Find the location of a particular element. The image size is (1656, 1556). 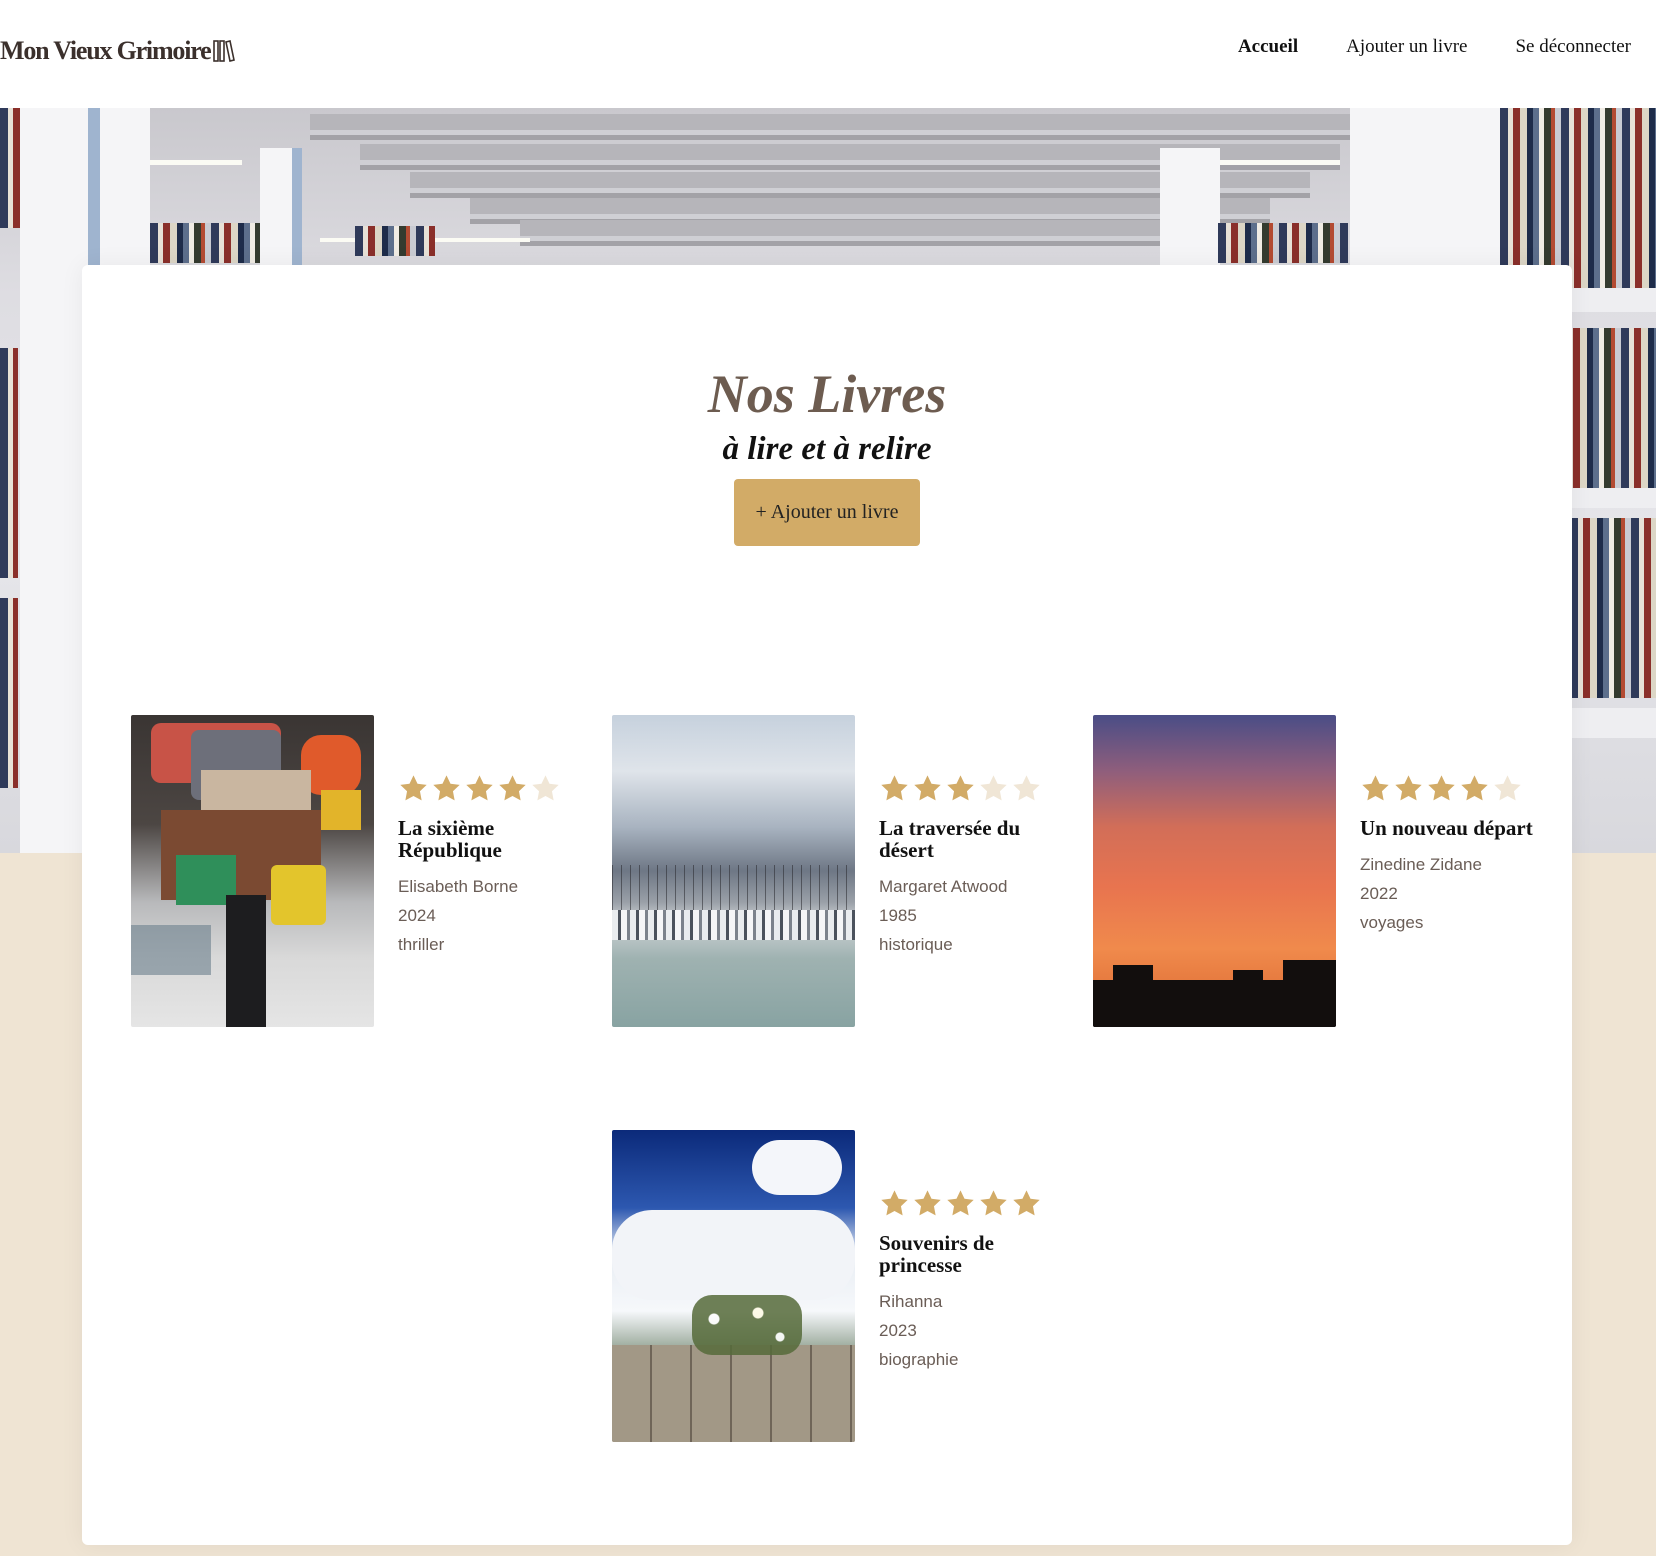

book-author: Rihanna is located at coordinates (911, 1301).